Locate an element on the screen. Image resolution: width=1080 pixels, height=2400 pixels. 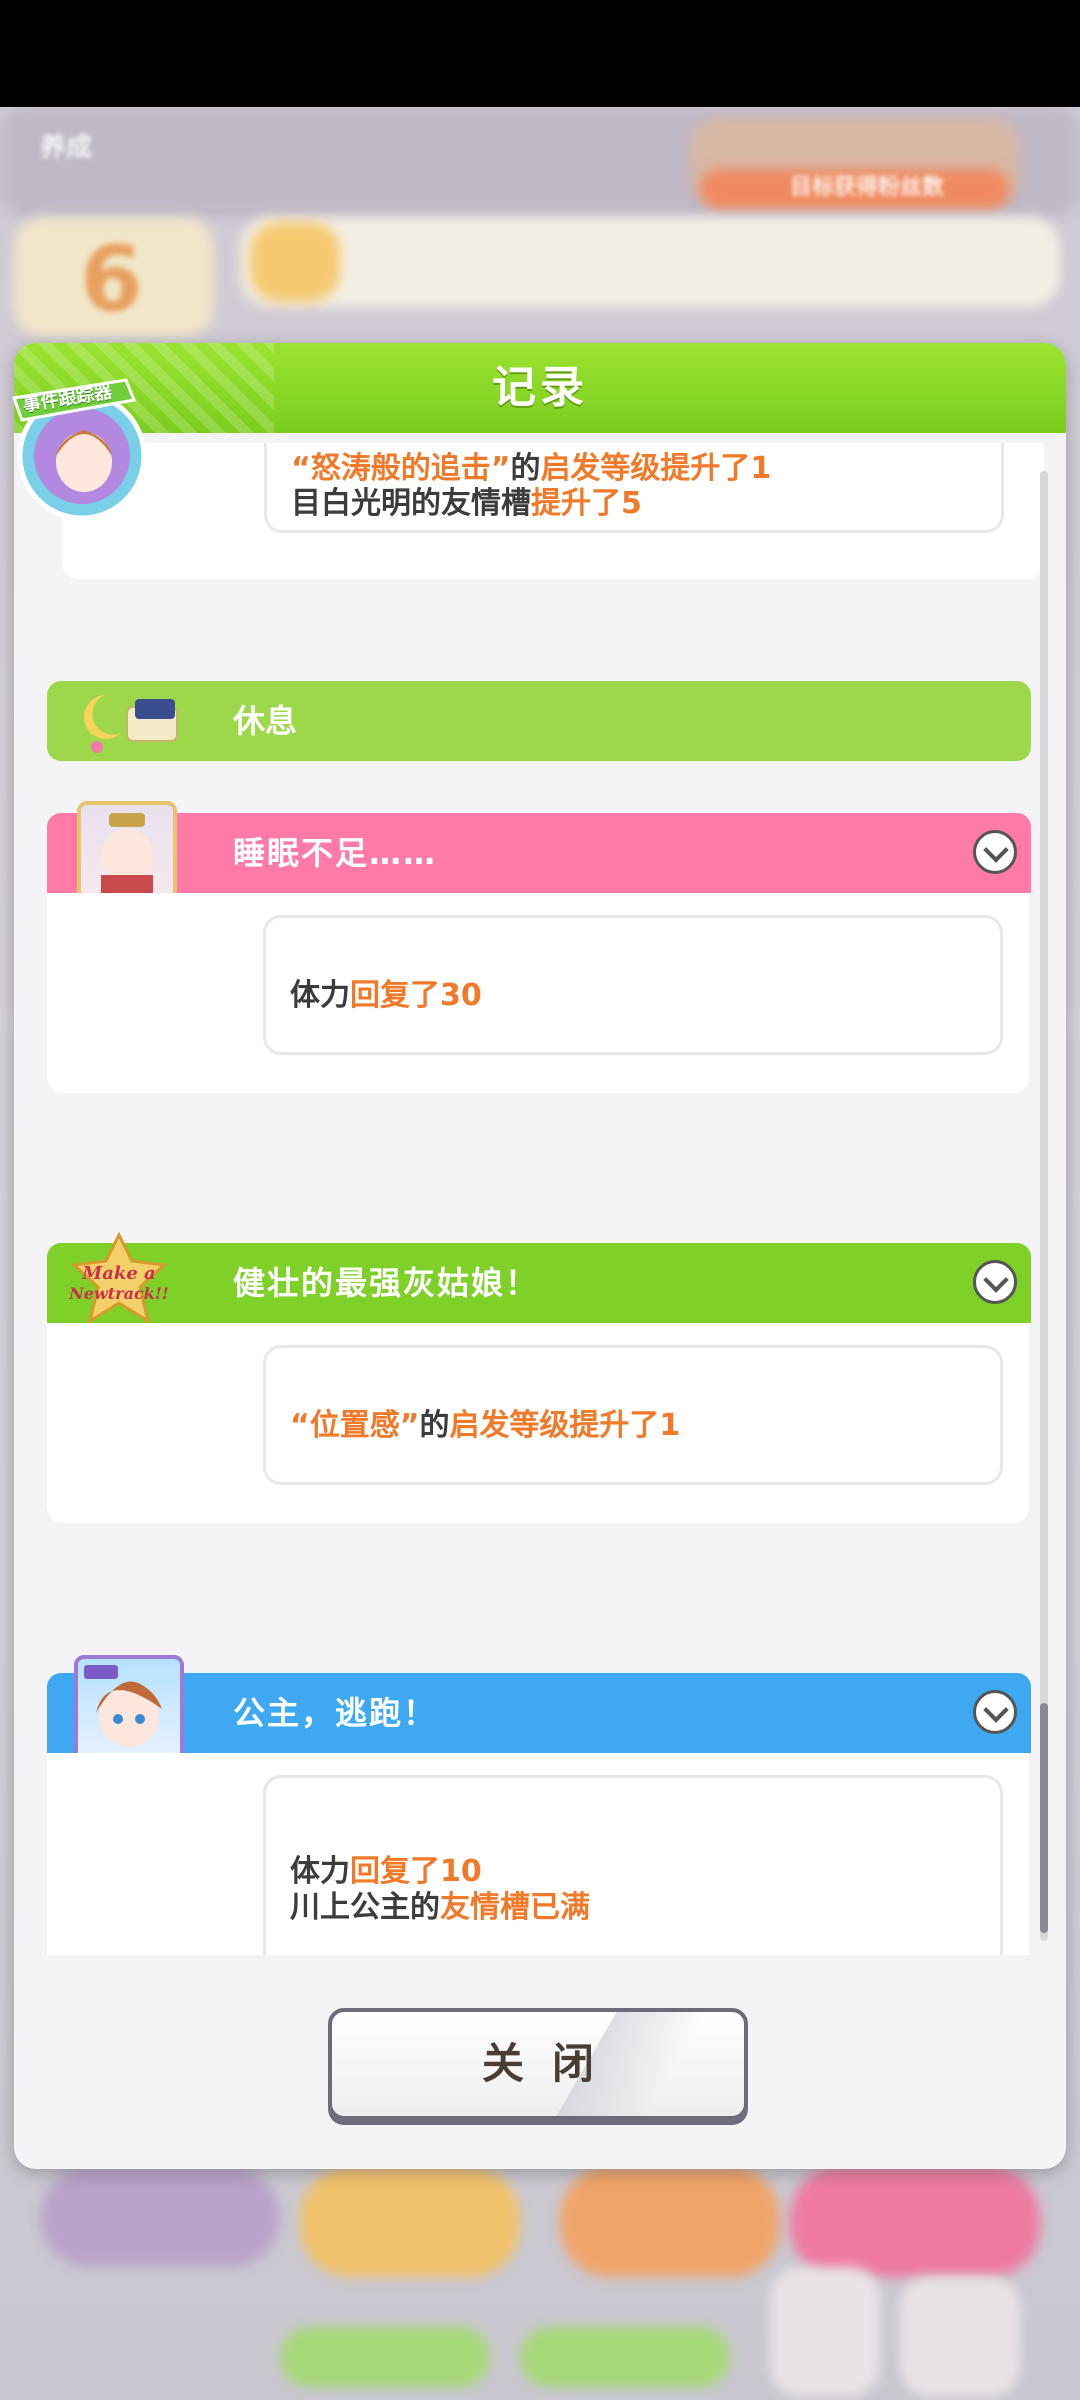
background-banner: 目标获得粉丝数 is located at coordinates (867, 187).